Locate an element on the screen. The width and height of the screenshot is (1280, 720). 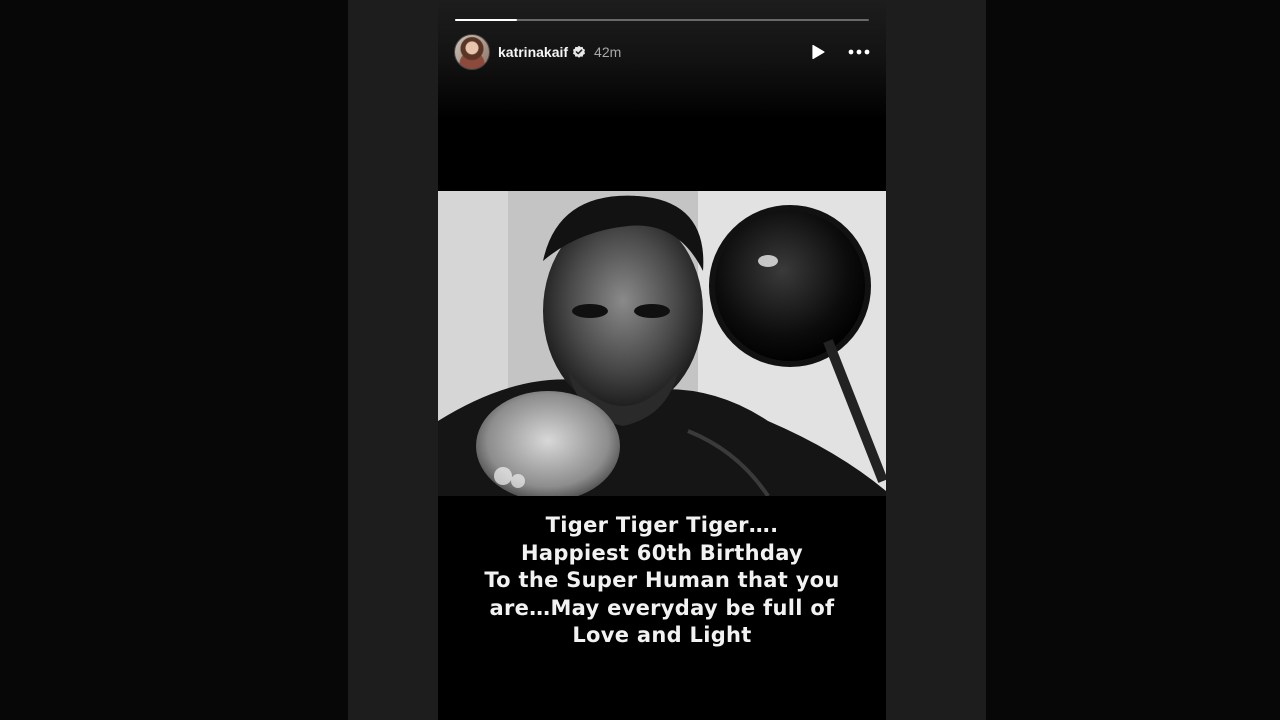
username-link: katrinakaif is located at coordinates (533, 52).